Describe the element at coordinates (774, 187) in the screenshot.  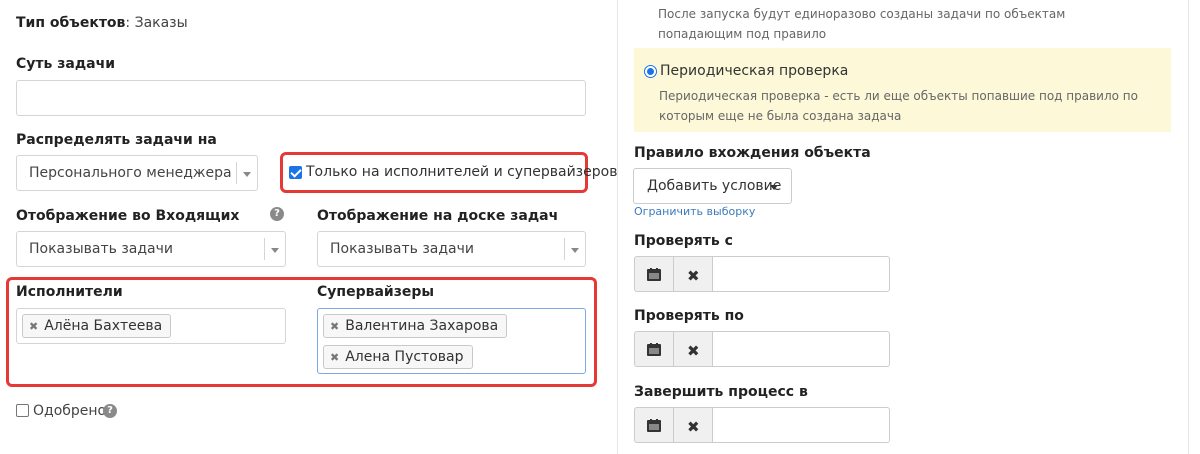
I see `caret-down-icon` at that location.